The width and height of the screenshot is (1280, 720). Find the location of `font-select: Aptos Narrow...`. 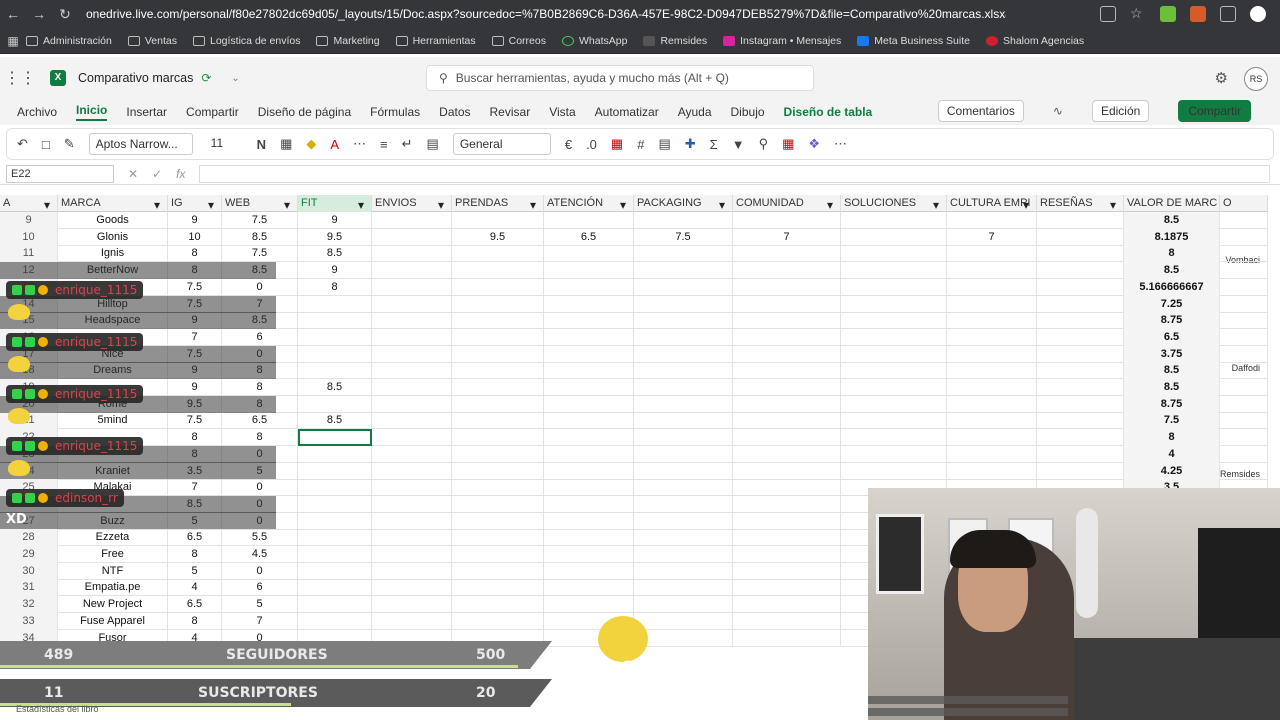

font-select: Aptos Narrow... is located at coordinates (140, 144).